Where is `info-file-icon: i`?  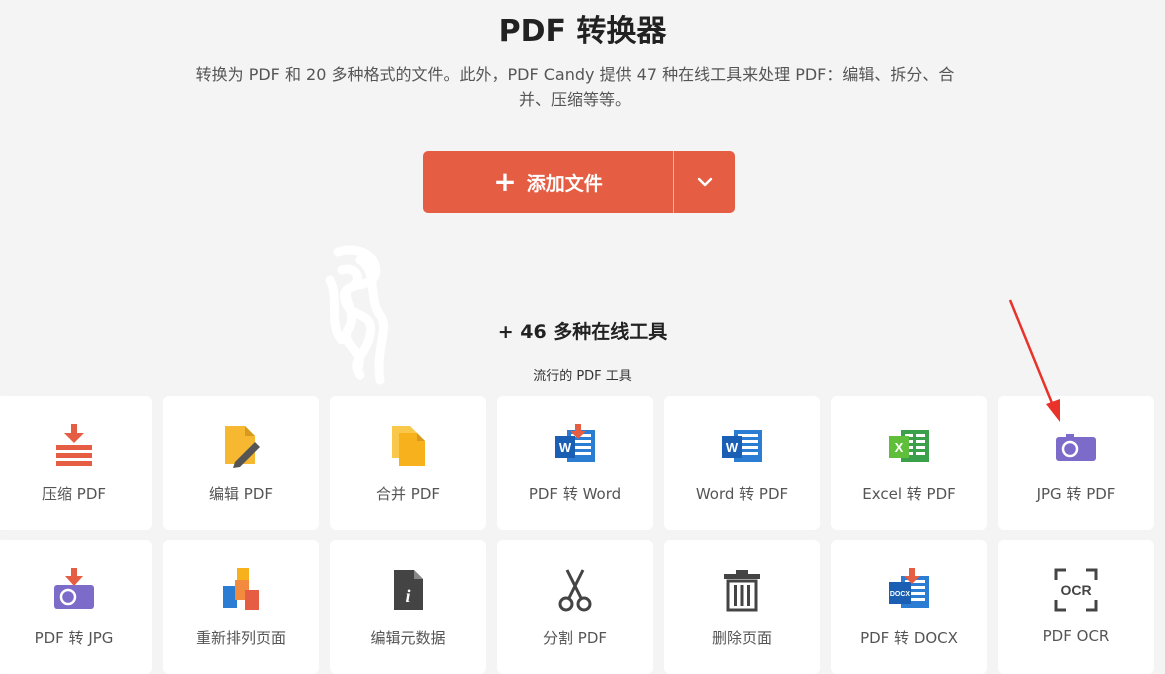 info-file-icon: i is located at coordinates (408, 590).